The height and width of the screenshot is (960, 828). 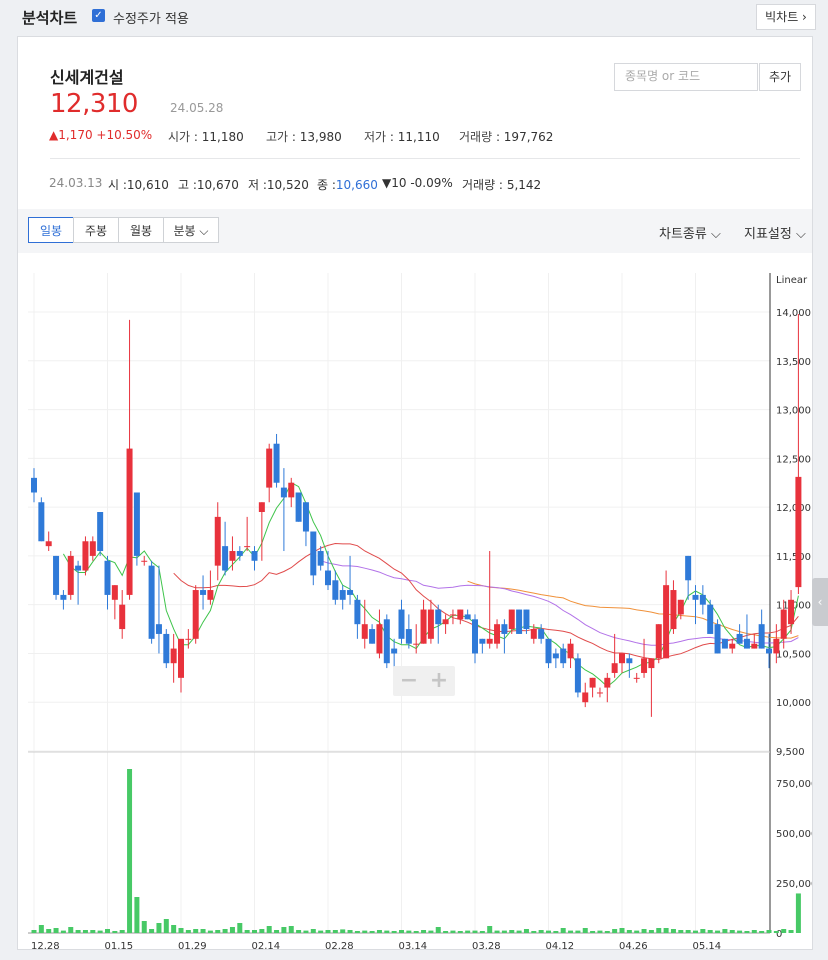 I want to click on hover-volume-value: 5,142, so click(x=524, y=185).